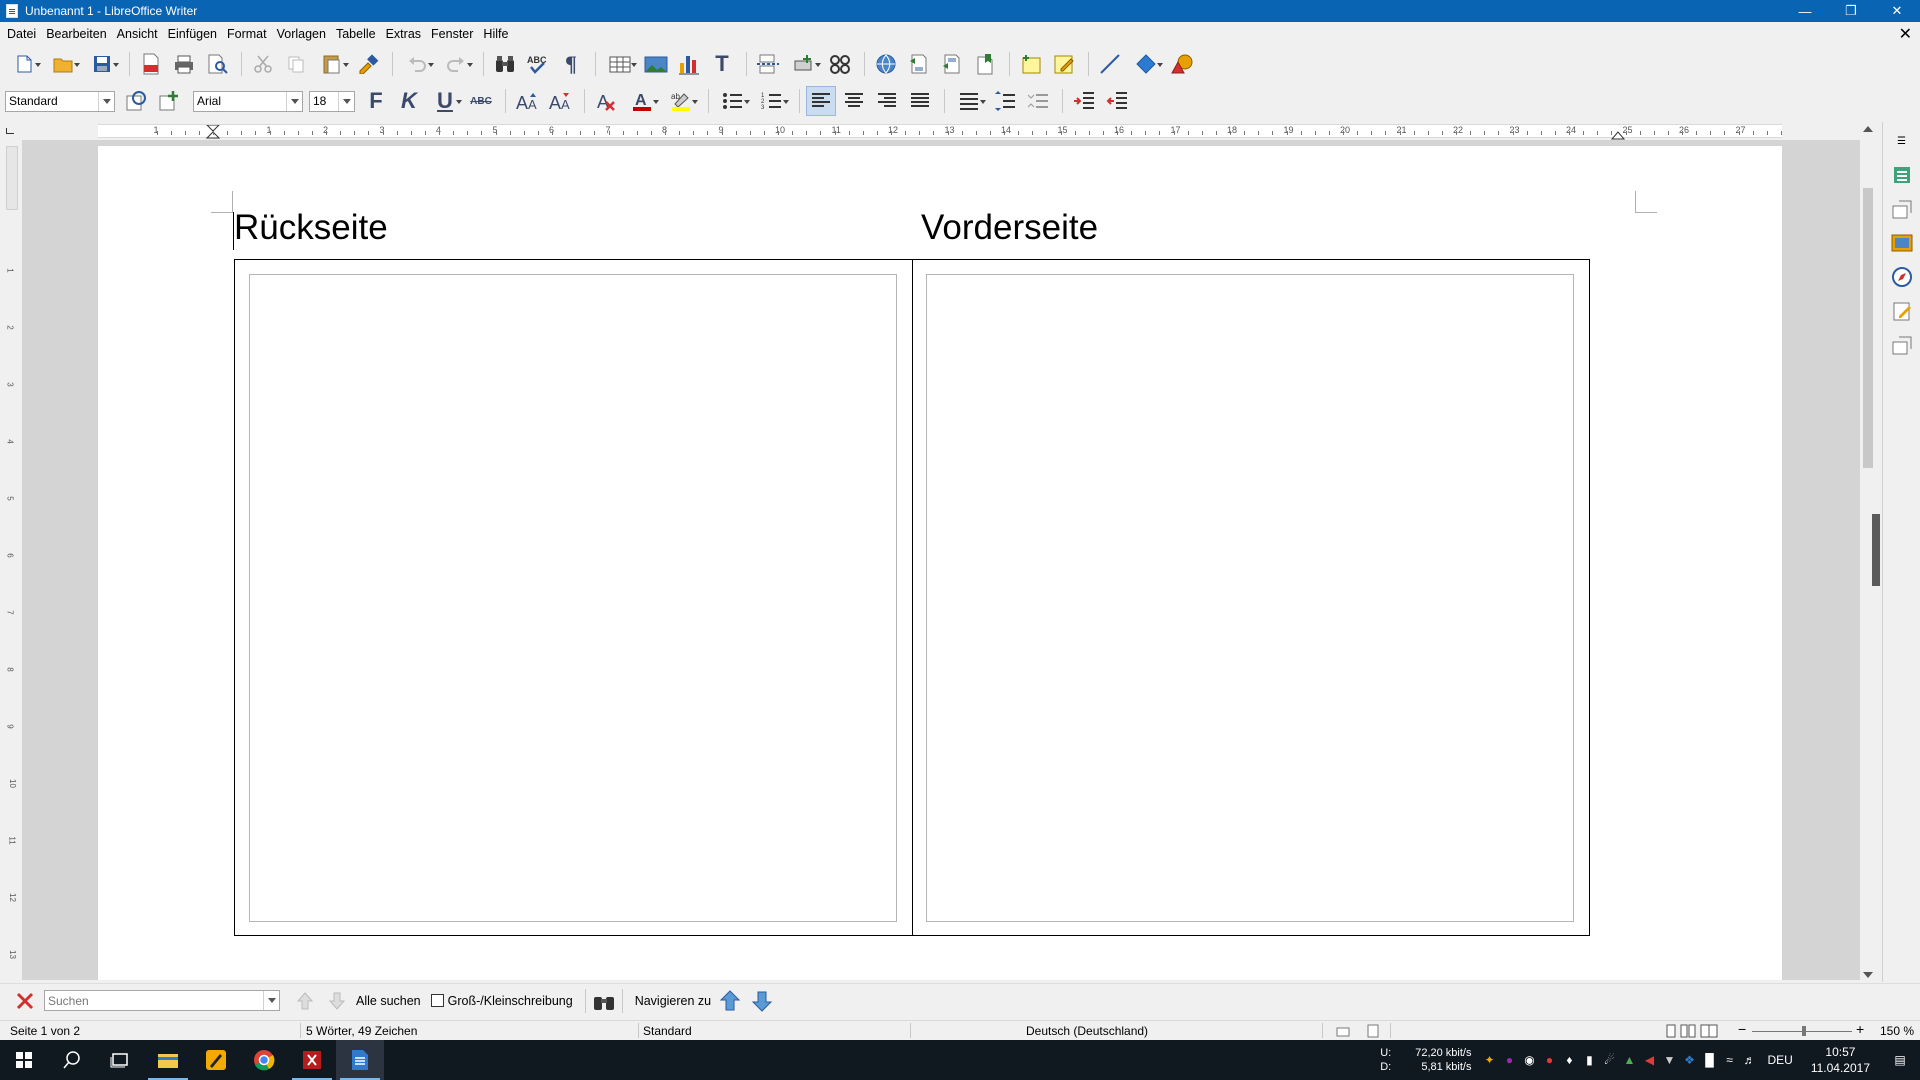 The width and height of the screenshot is (1920, 1080). I want to click on unordered-list-button, so click(733, 101).